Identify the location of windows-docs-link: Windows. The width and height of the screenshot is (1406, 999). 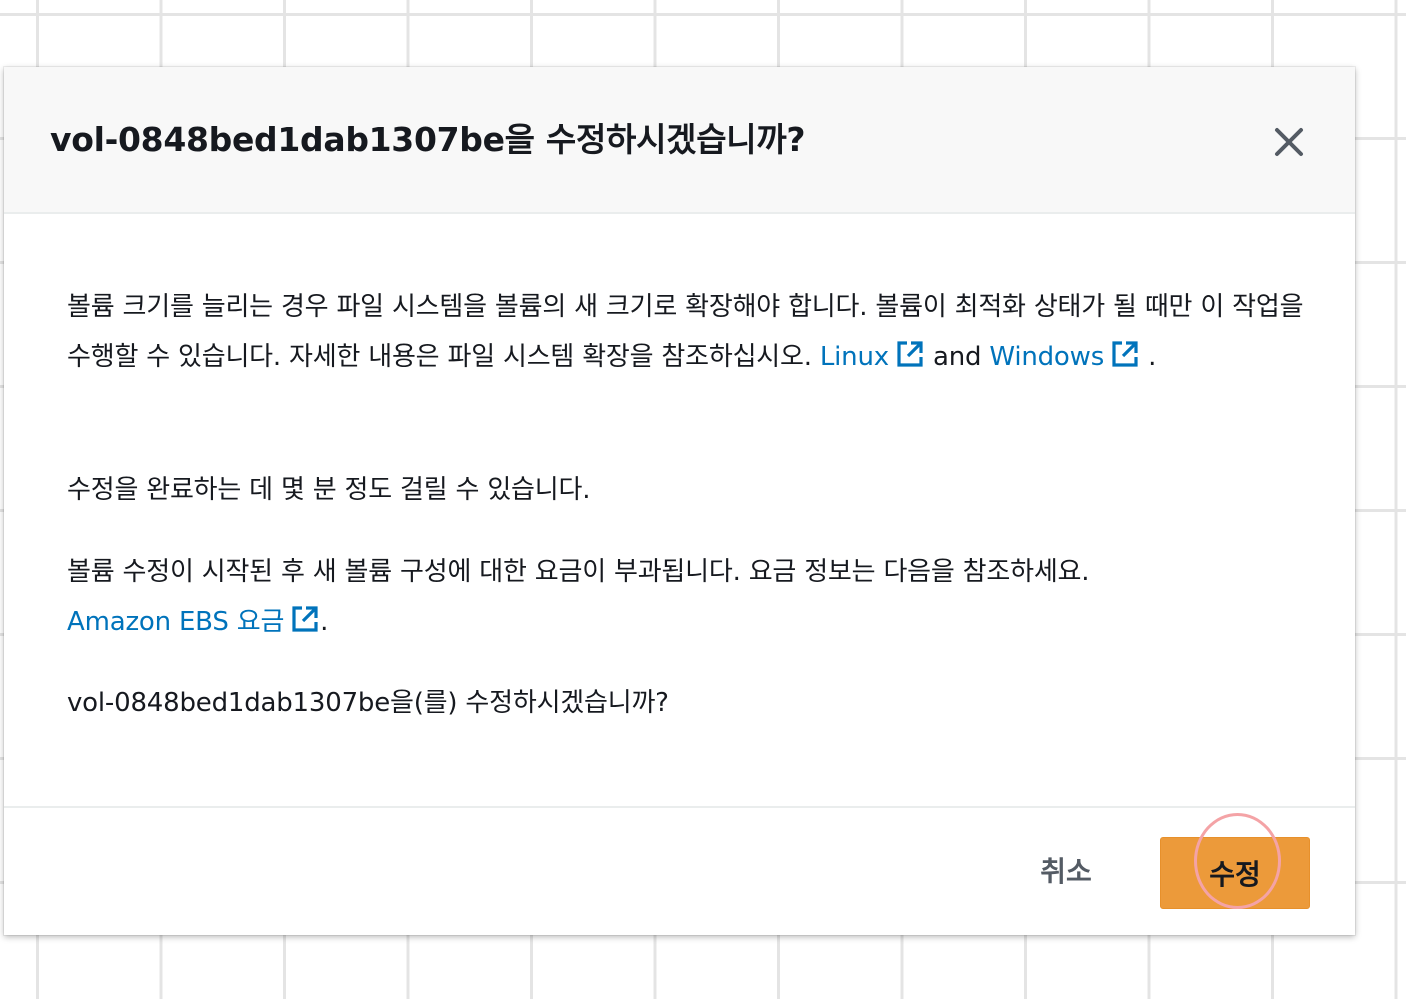
(1064, 356).